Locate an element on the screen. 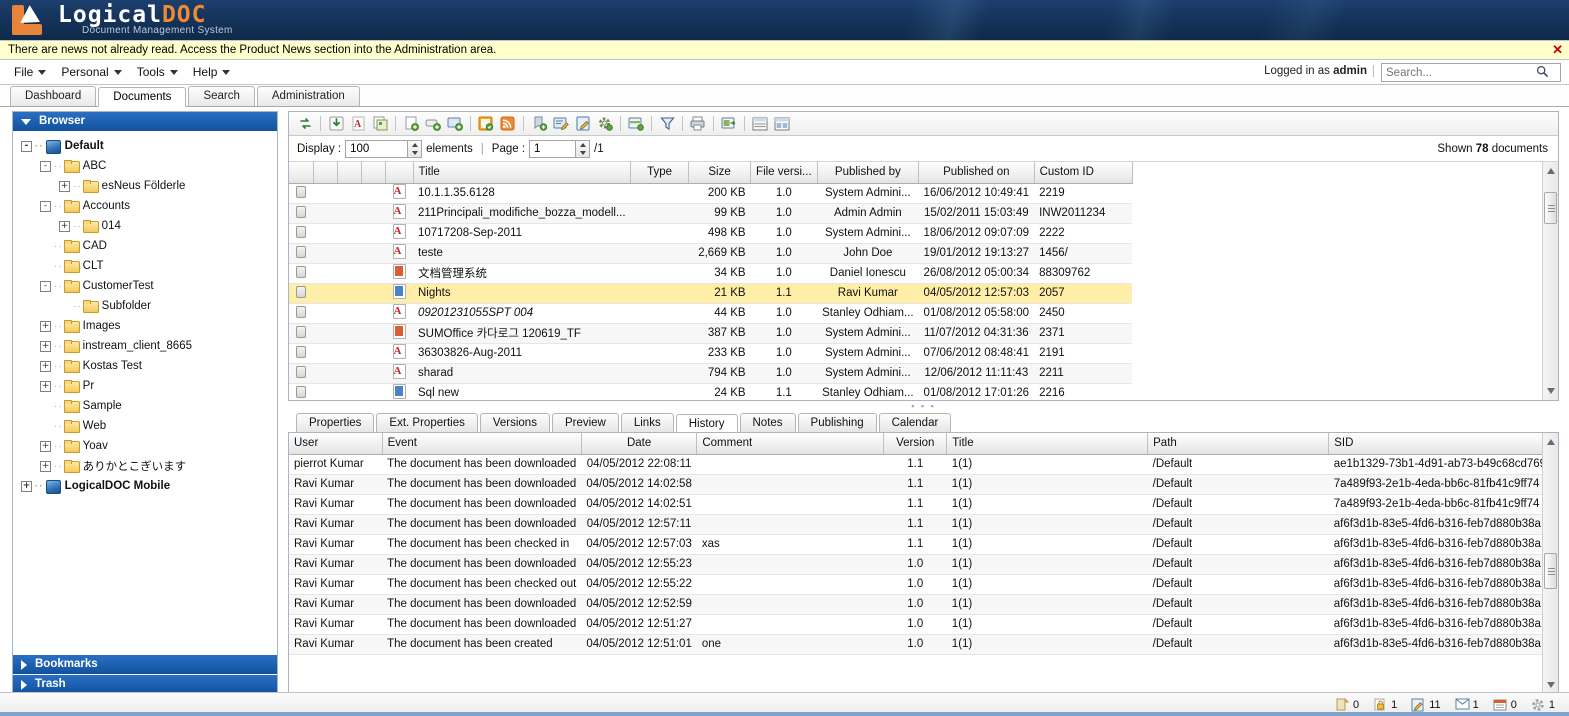 Image resolution: width=1569 pixels, height=716 pixels. download-icon is located at coordinates (336, 123).